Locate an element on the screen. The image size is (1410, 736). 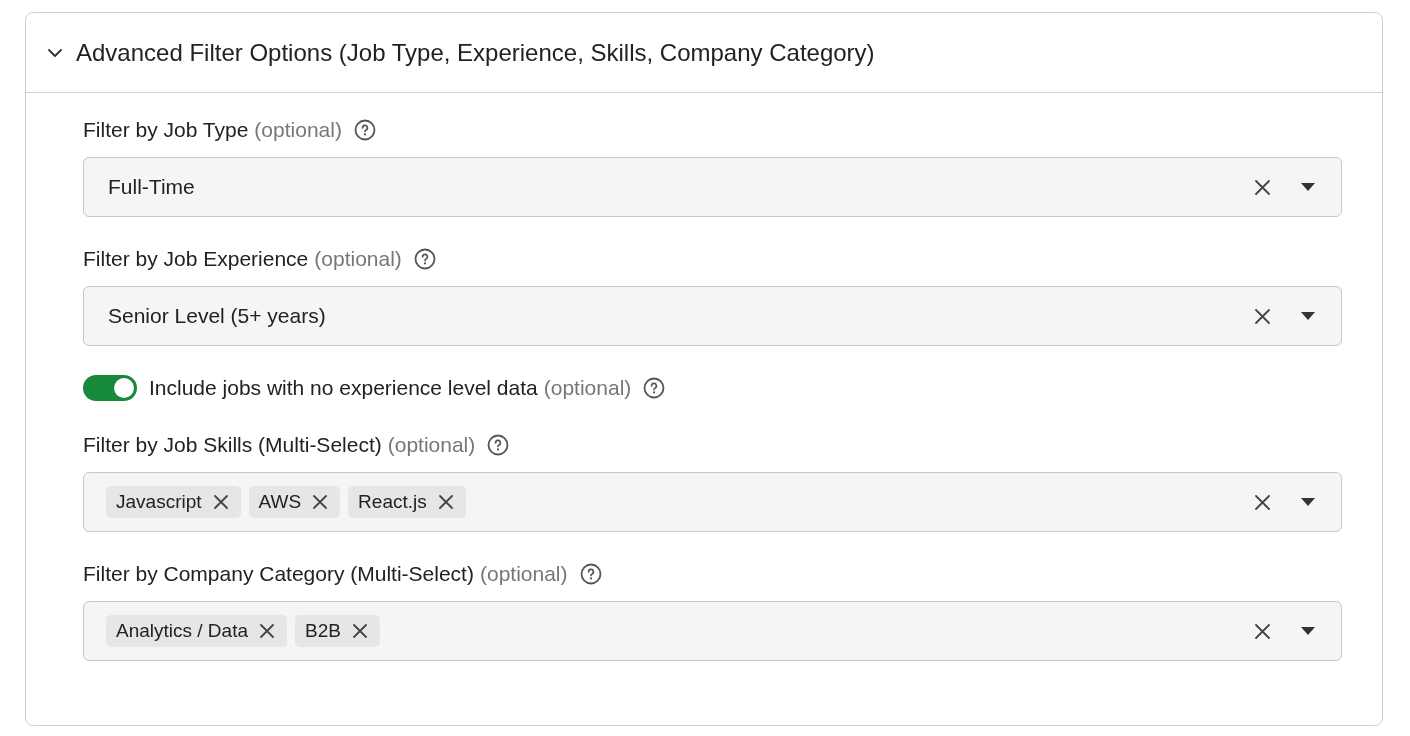
tag-label: React.js is located at coordinates (392, 502).